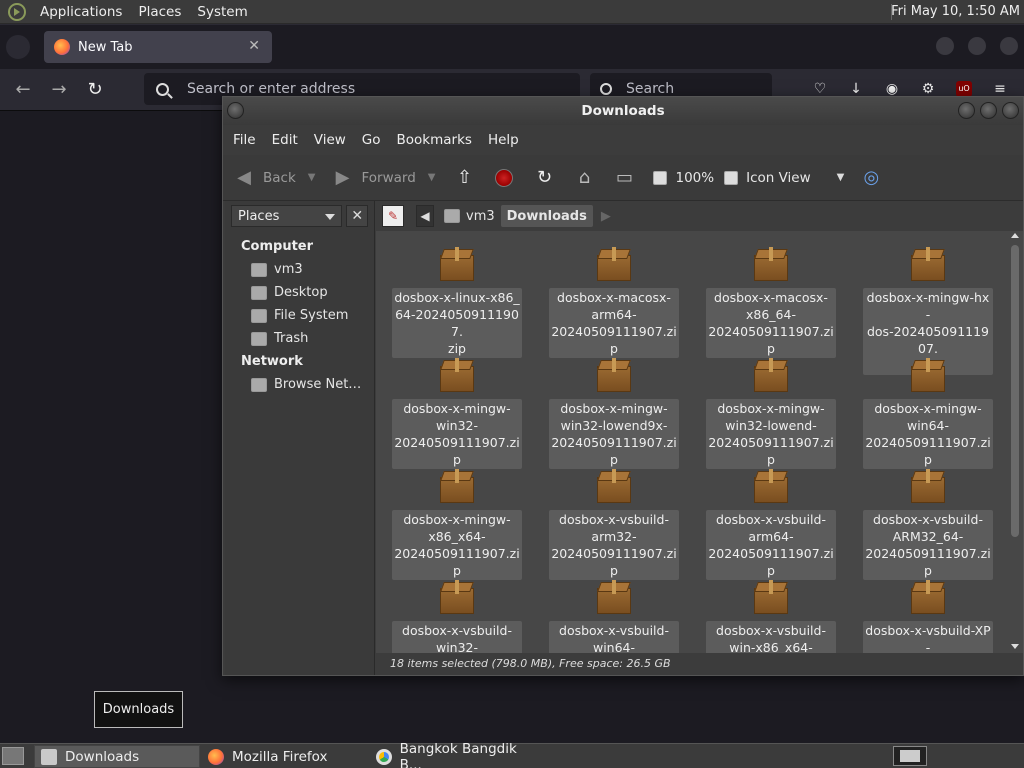  Describe the element at coordinates (606, 216) in the screenshot. I see `path-right-arrow-icon: ▶` at that location.